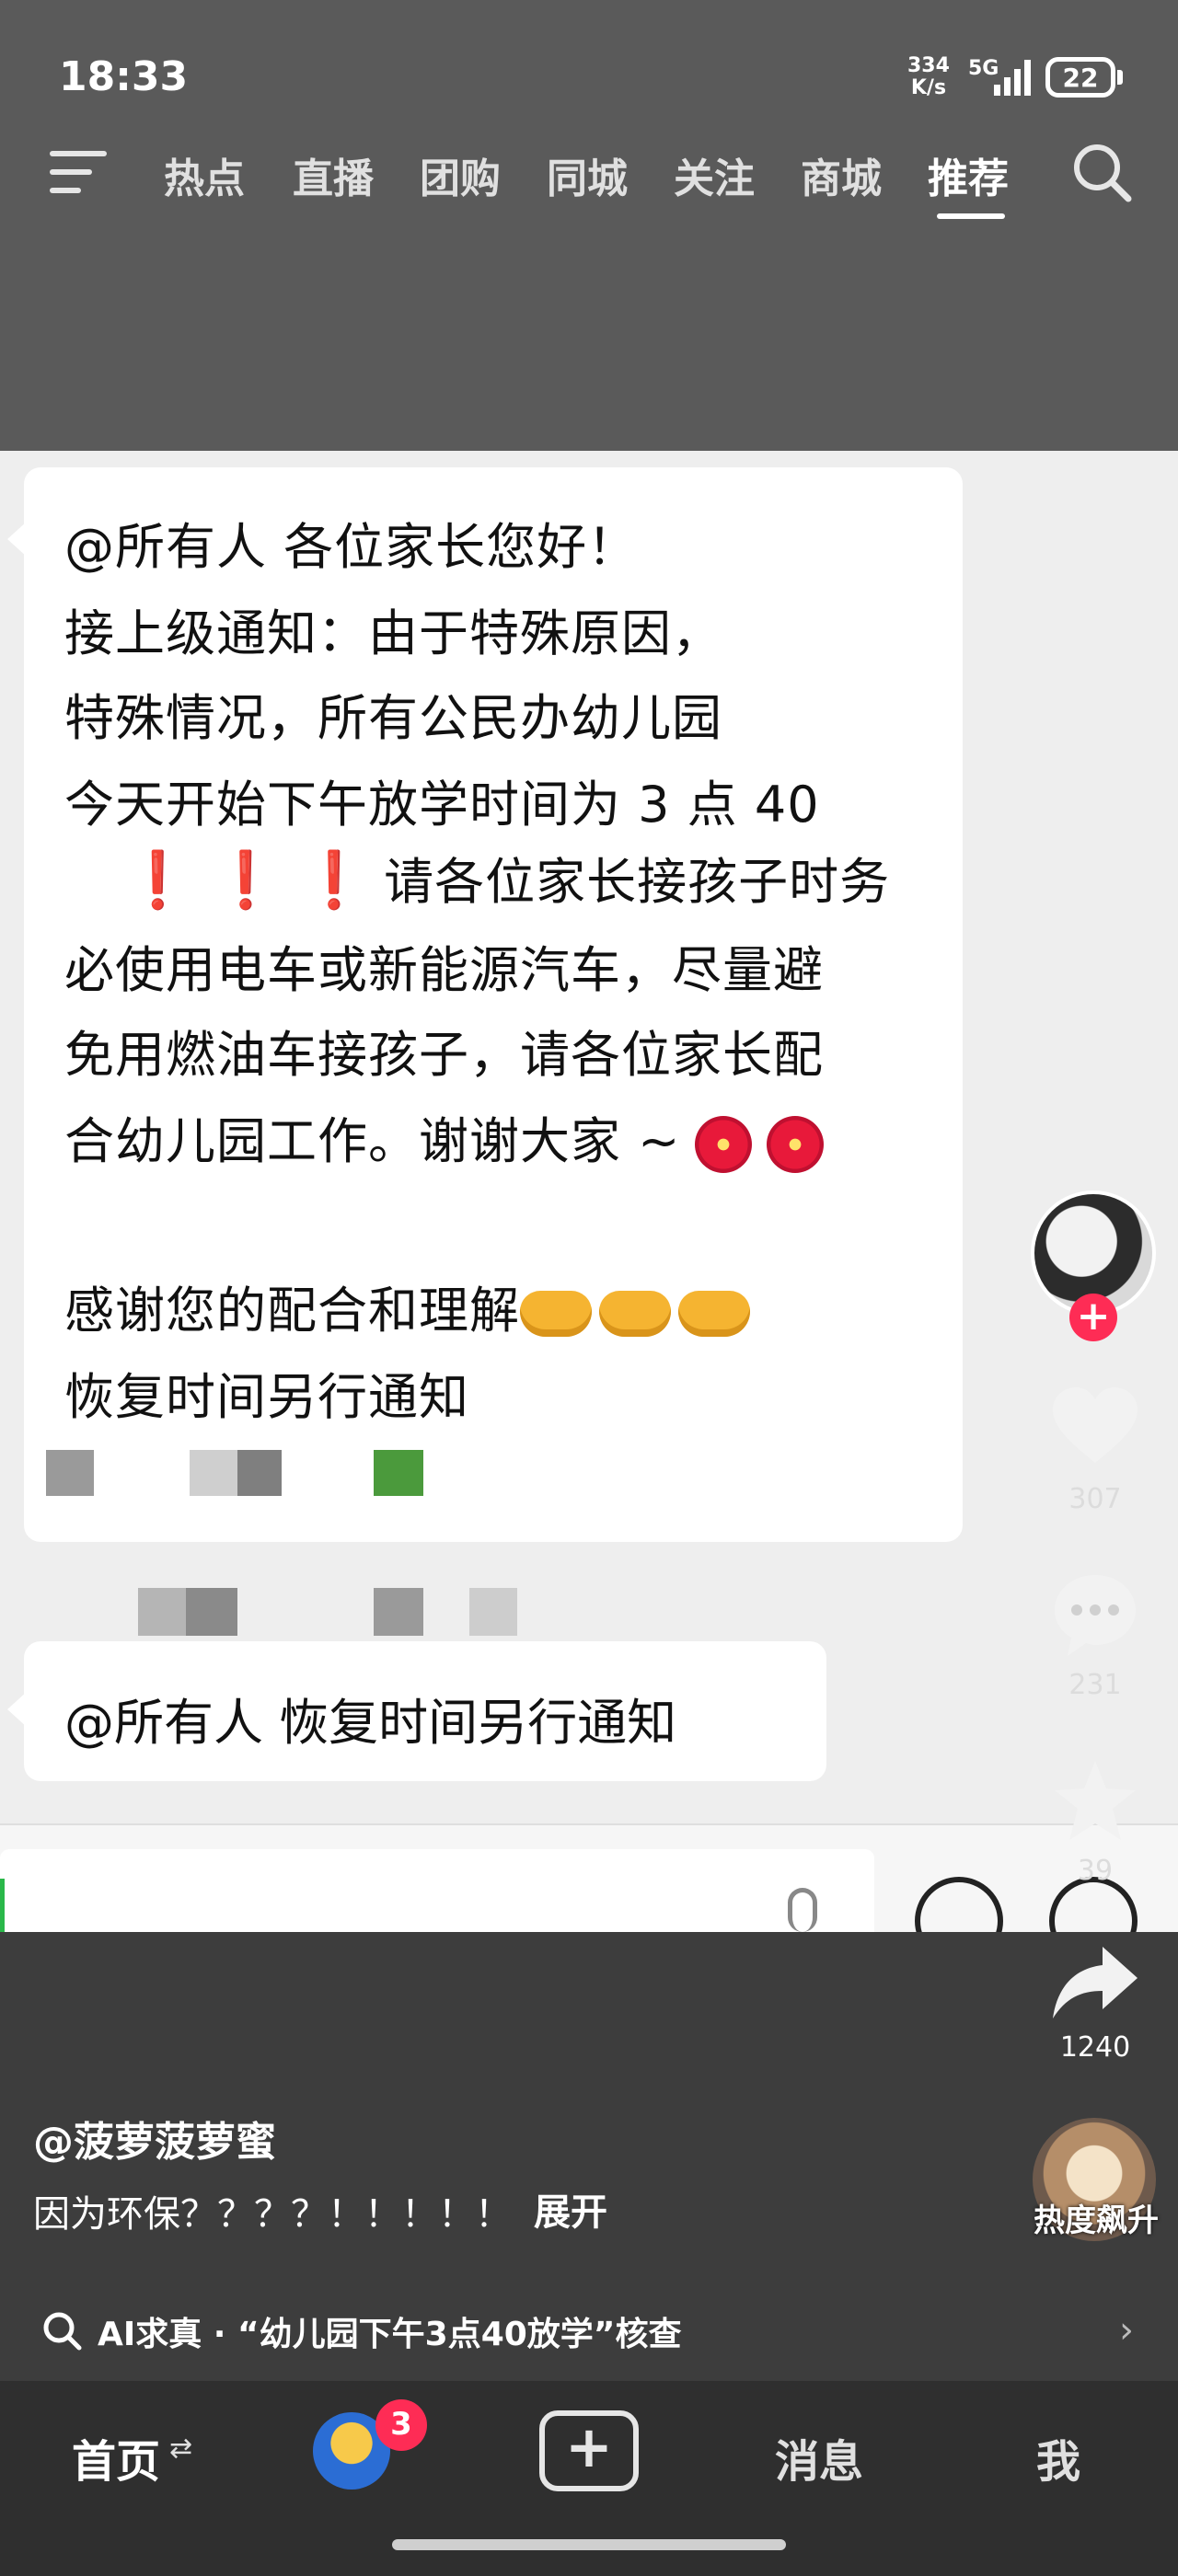 The height and width of the screenshot is (2576, 1178). I want to click on tab-local: 同城, so click(587, 174).